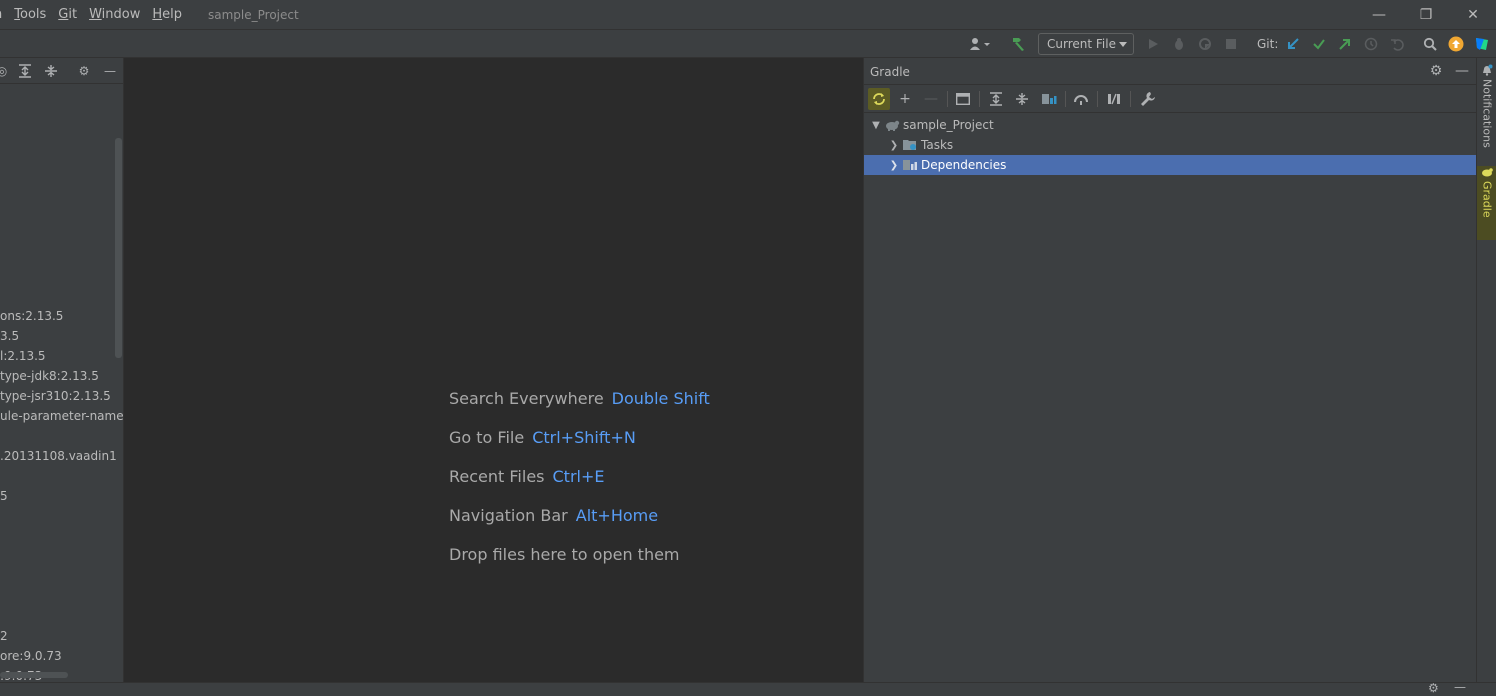 The image size is (1496, 696). Describe the element at coordinates (1430, 44) in the screenshot. I see `search-everywhere-button` at that location.